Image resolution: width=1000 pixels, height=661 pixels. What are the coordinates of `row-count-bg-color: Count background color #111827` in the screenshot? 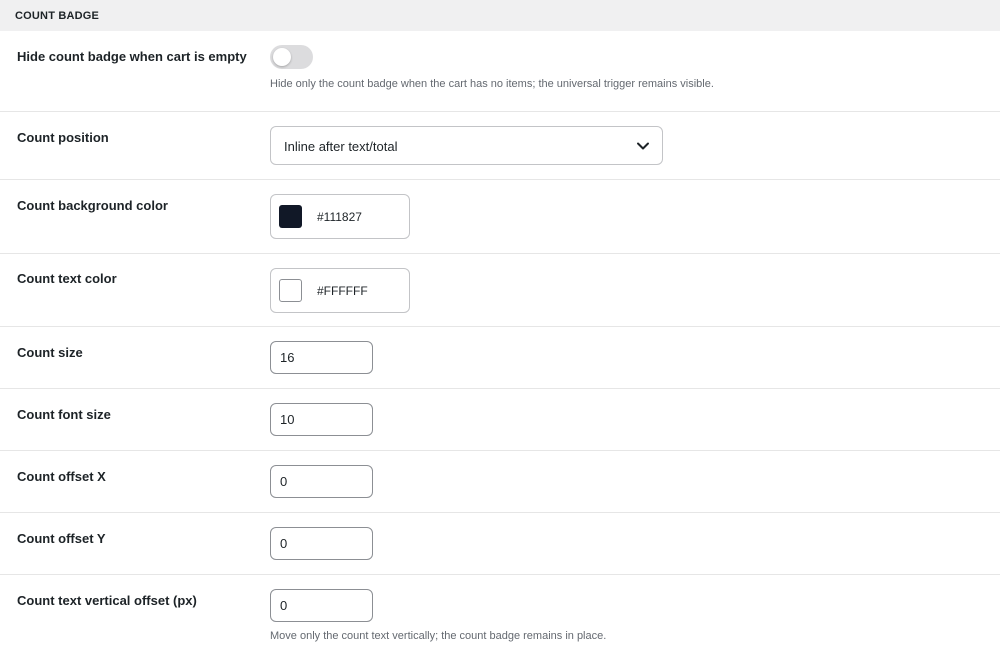 It's located at (500, 217).